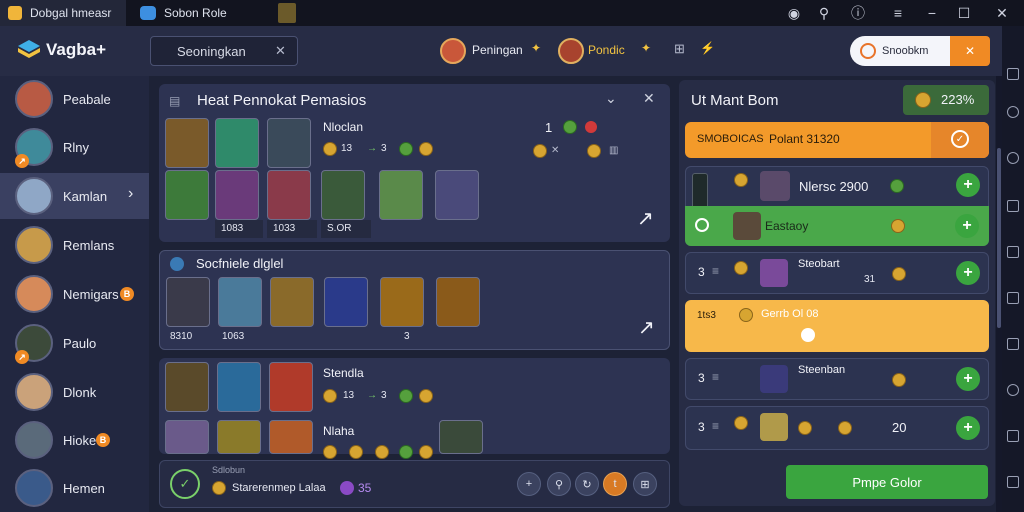  I want to click on gem-icon, so click(406, 396).